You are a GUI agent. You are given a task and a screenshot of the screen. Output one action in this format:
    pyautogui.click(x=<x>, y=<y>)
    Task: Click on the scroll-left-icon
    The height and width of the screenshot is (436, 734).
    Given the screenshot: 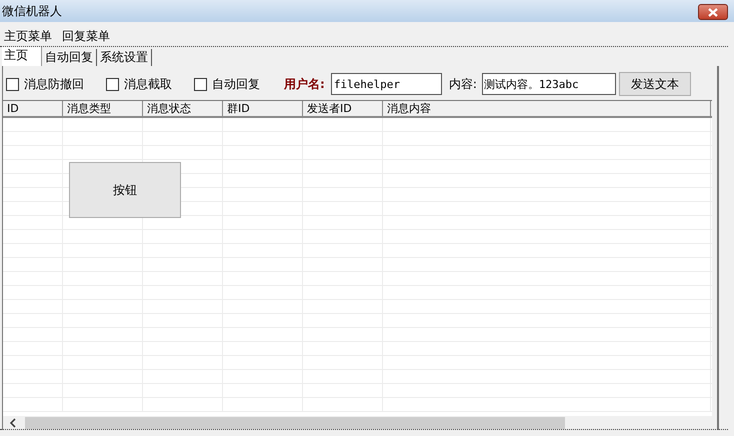 What is the action you would take?
    pyautogui.click(x=13, y=423)
    